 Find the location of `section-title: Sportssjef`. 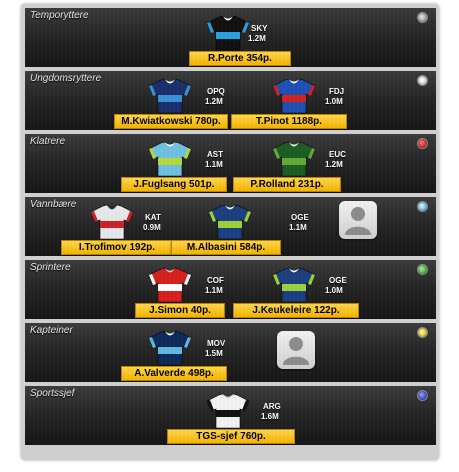

section-title: Sportssjef is located at coordinates (52, 393).